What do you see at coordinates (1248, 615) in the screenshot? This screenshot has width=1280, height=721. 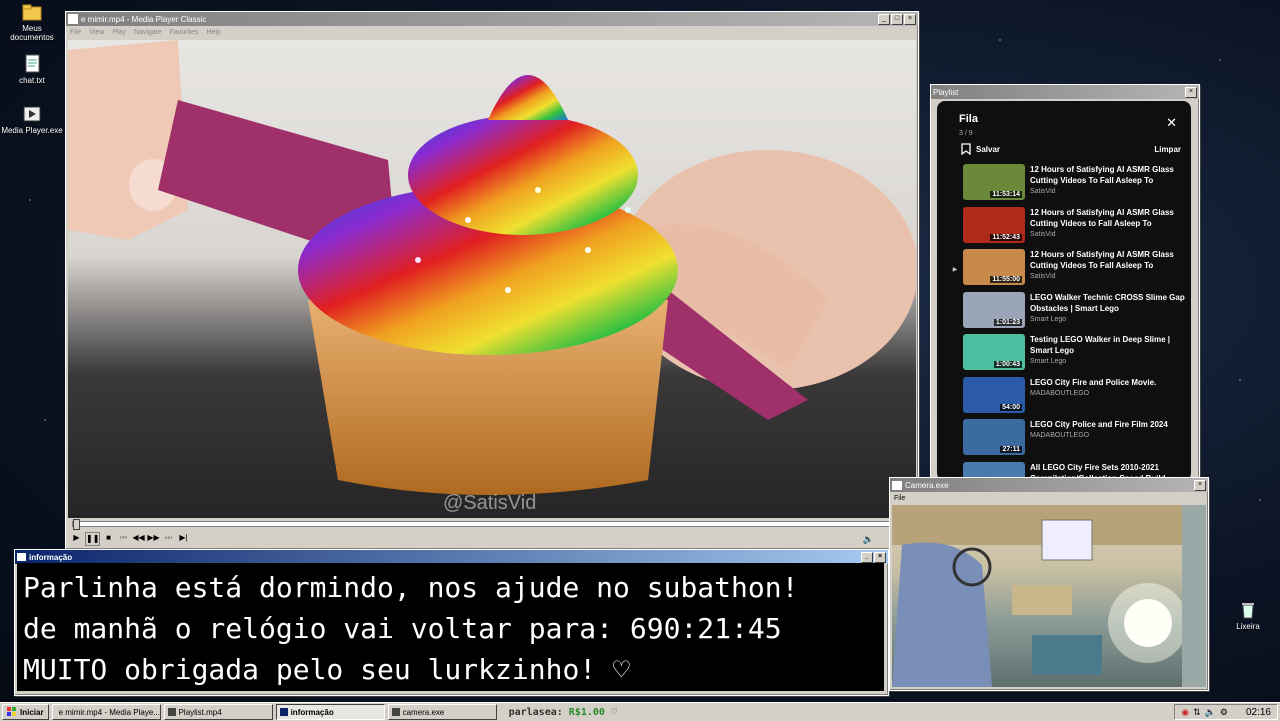 I see `desktop-icon-recycle-bin: Lixeira` at bounding box center [1248, 615].